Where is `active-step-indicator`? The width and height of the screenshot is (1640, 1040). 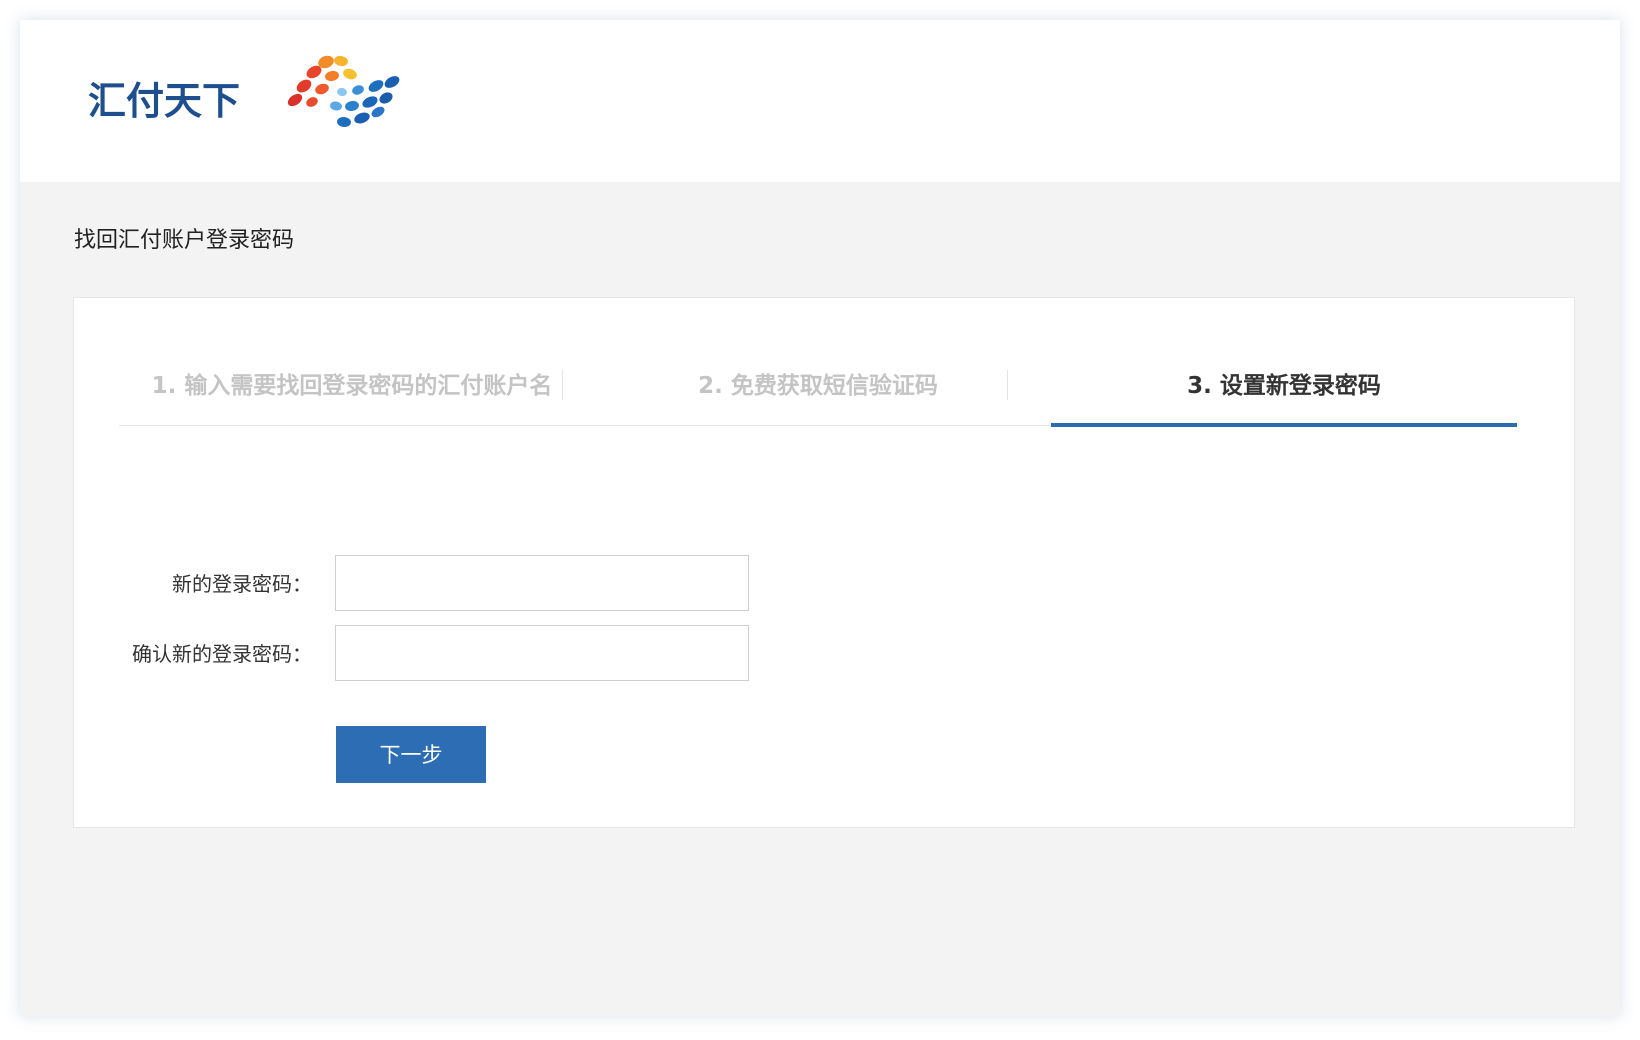 active-step-indicator is located at coordinates (1284, 425).